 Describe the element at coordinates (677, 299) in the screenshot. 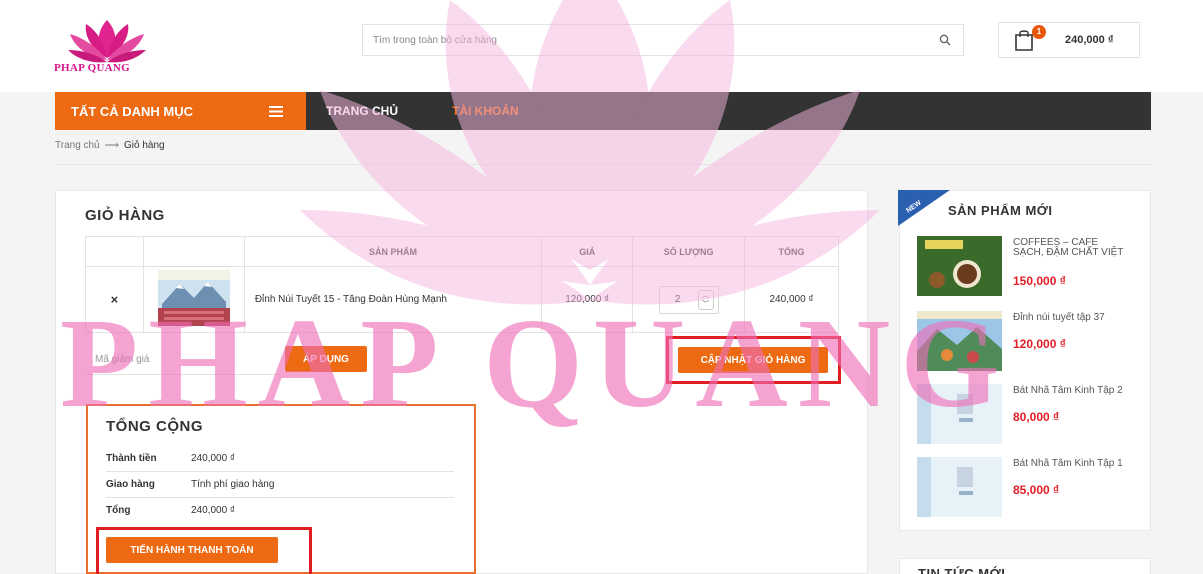

I see `quantity-input` at that location.